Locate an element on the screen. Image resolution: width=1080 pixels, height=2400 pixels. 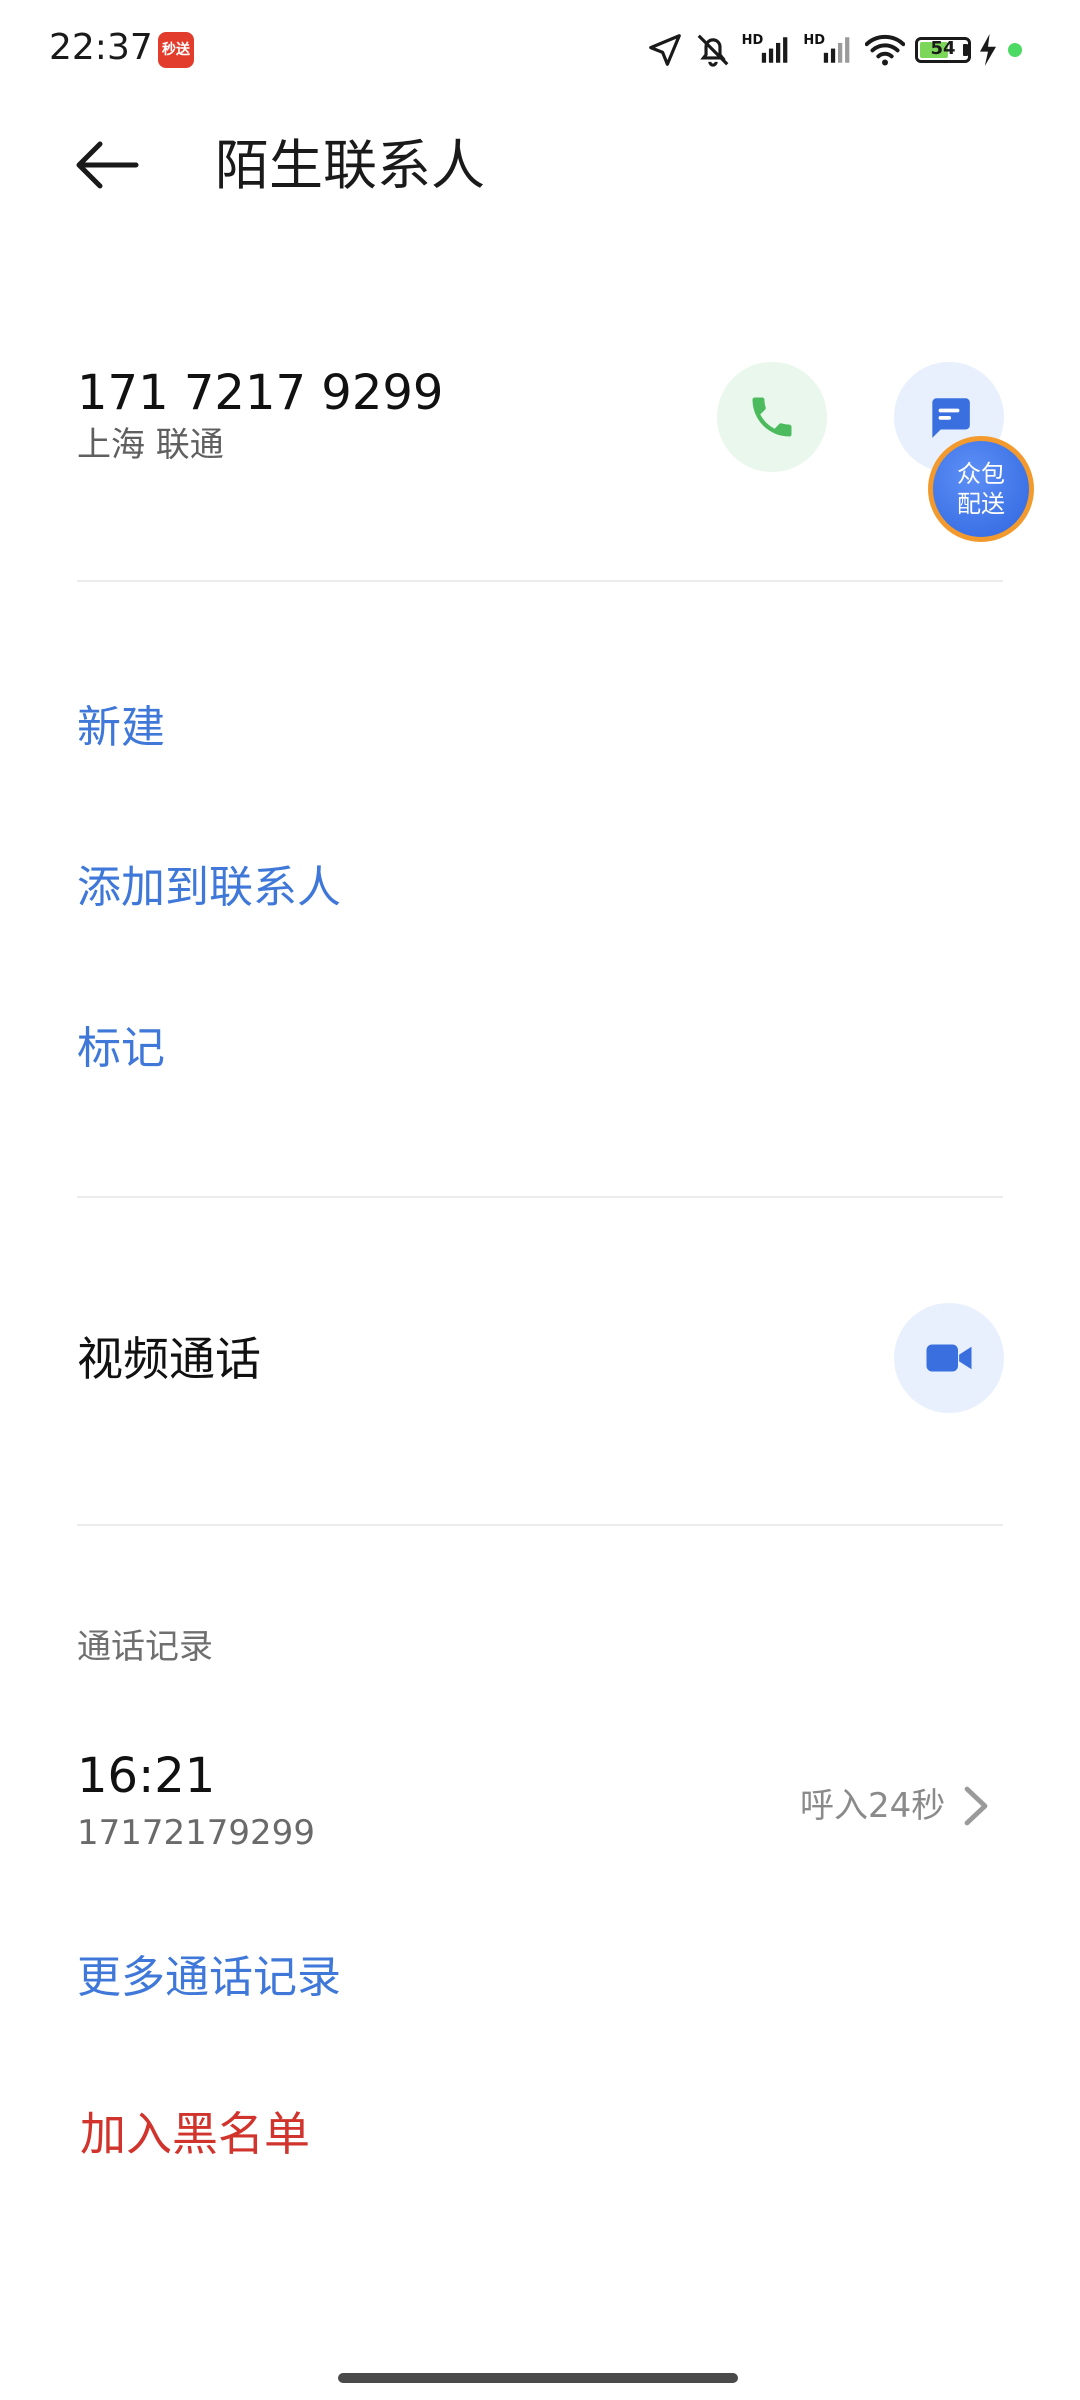
privacy-indicator-dot is located at coordinates (1015, 50).